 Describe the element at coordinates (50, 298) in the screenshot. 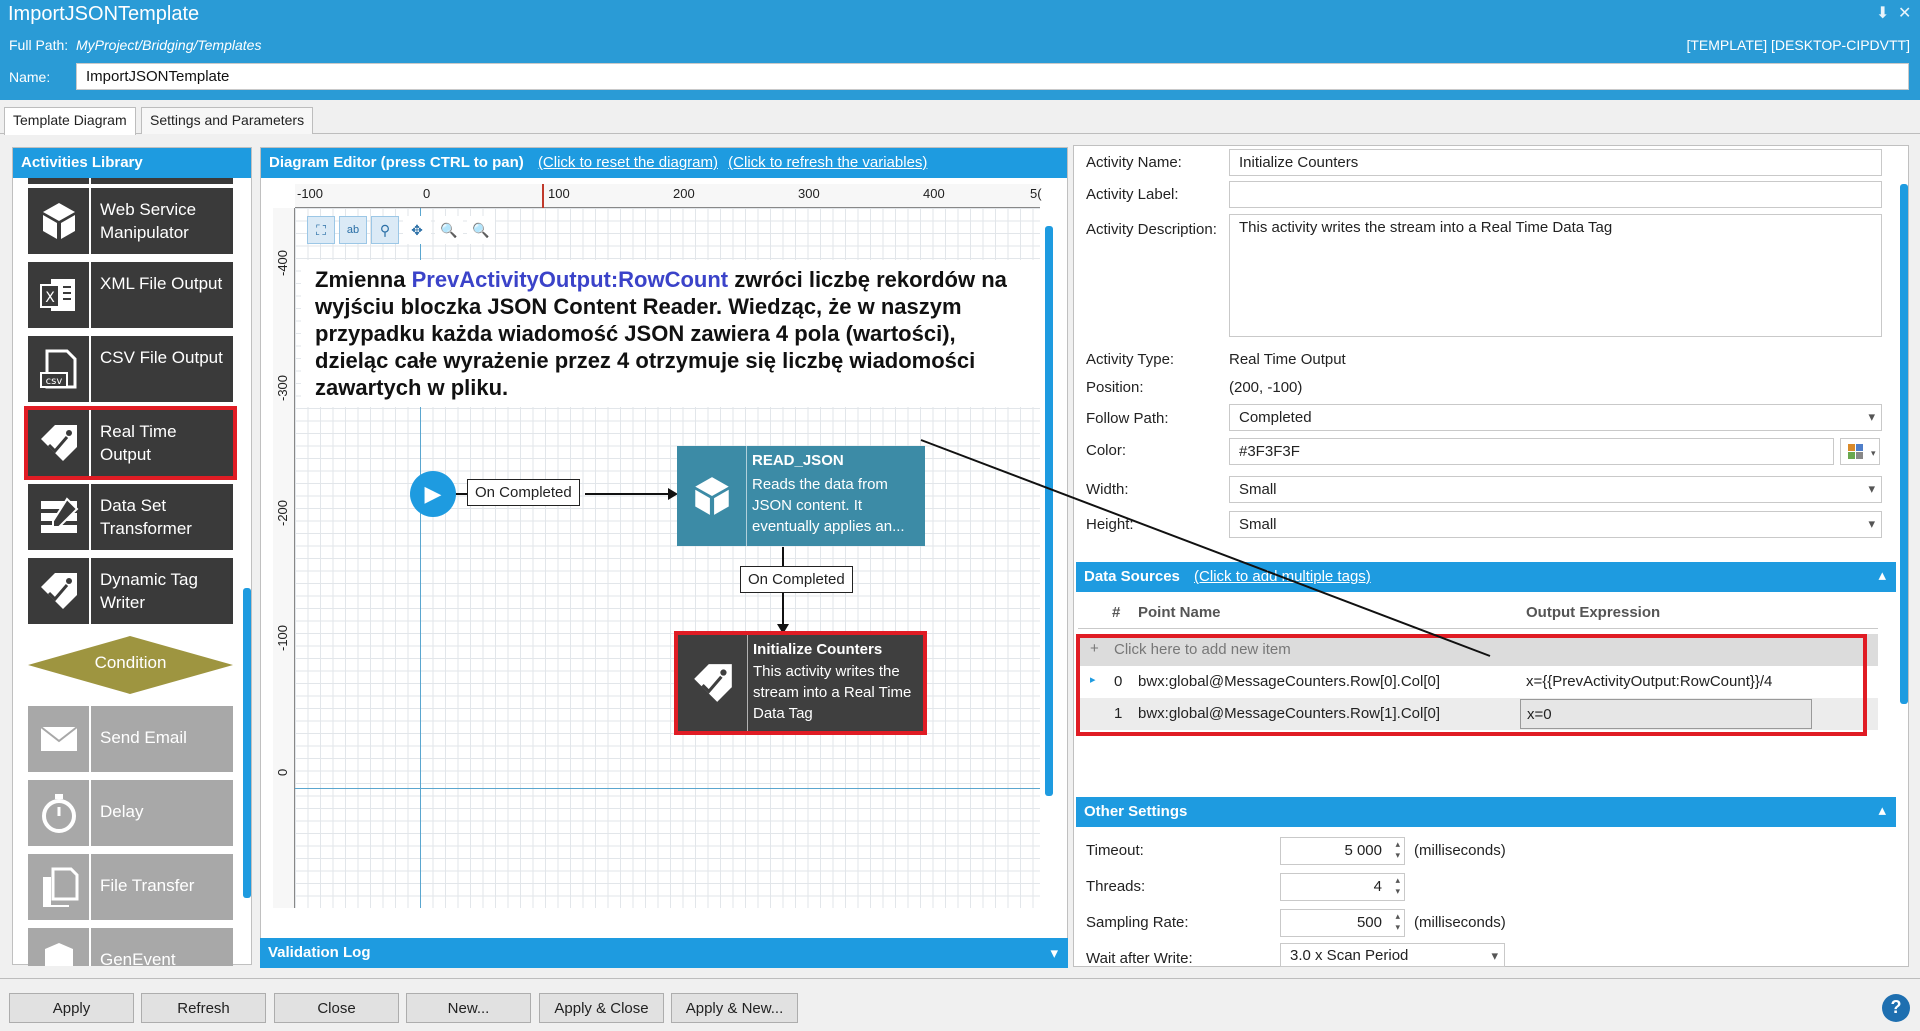

I see `svg-text: X` at that location.